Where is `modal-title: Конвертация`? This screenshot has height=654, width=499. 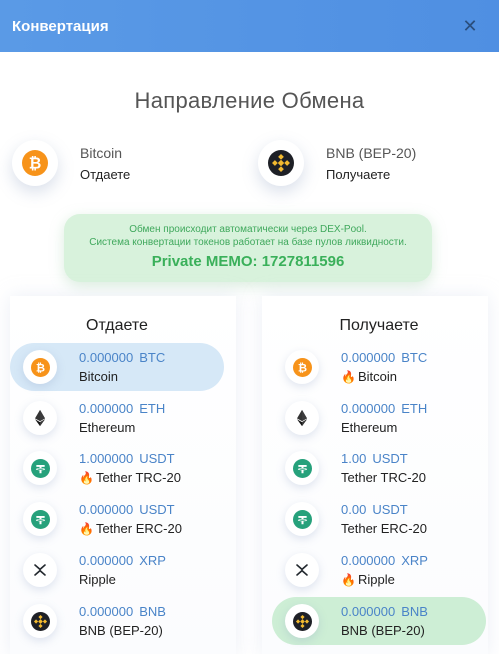
modal-title: Конвертация is located at coordinates (60, 26).